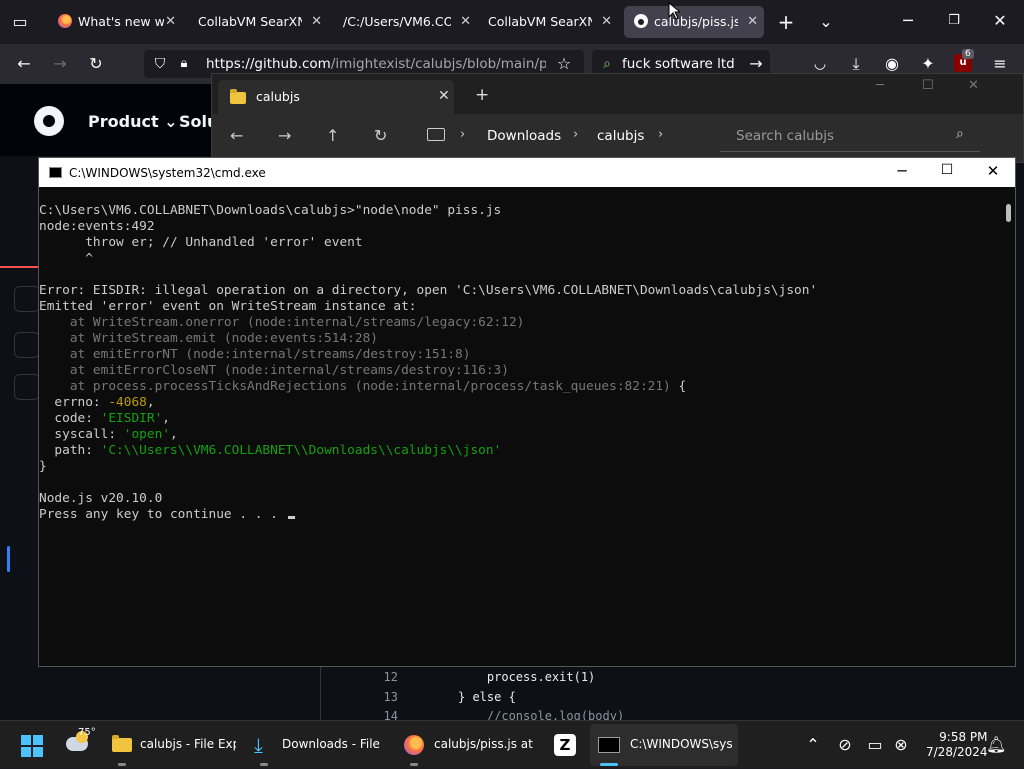 The height and width of the screenshot is (769, 1024). Describe the element at coordinates (166, 418) in the screenshot. I see `console-punct: ,` at that location.